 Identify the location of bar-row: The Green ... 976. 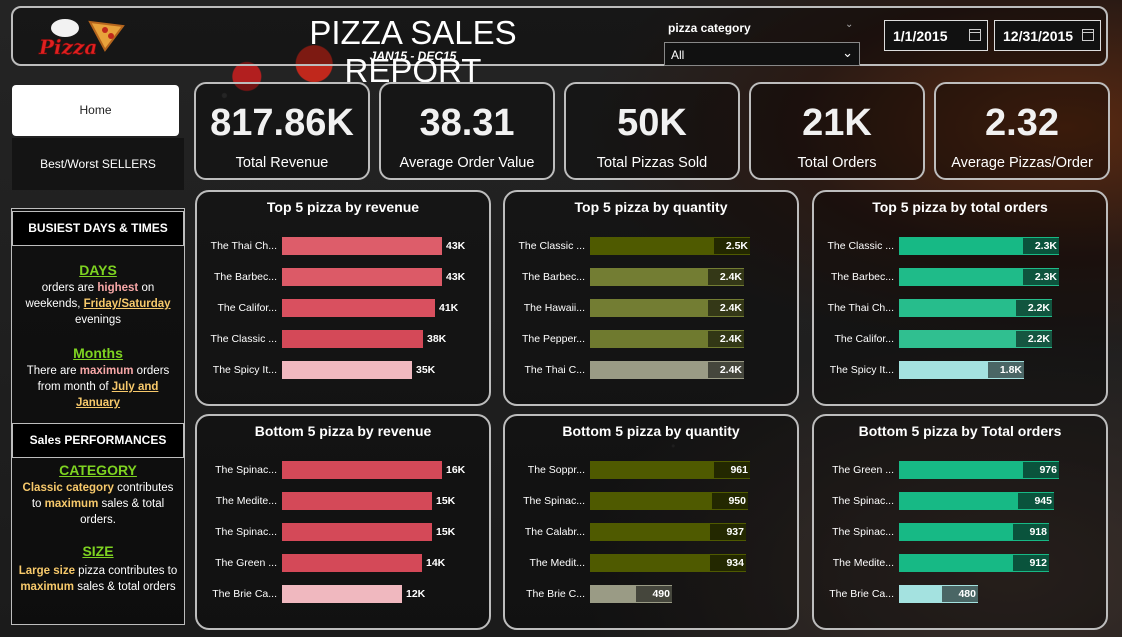
(960, 470).